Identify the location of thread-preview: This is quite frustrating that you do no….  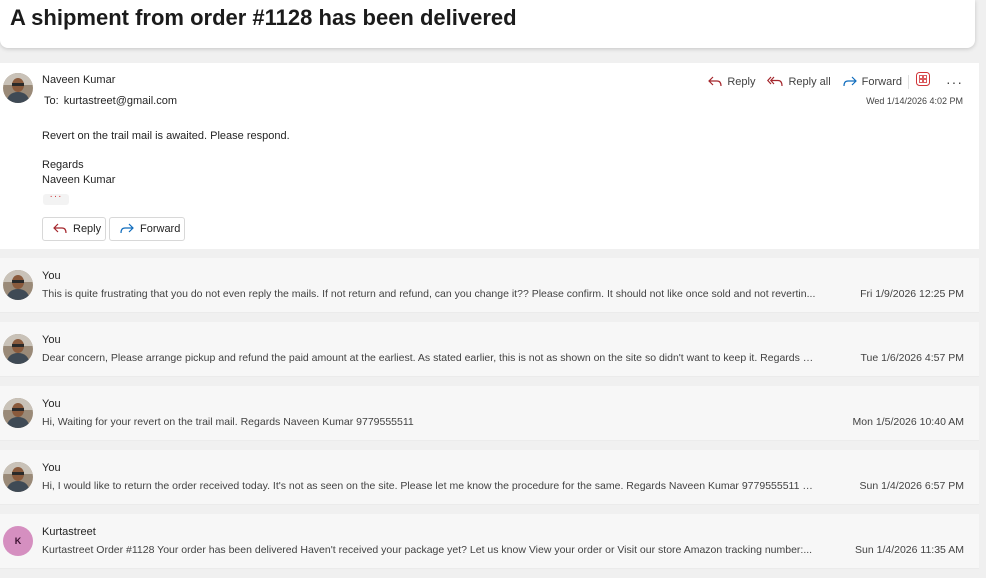
(429, 294).